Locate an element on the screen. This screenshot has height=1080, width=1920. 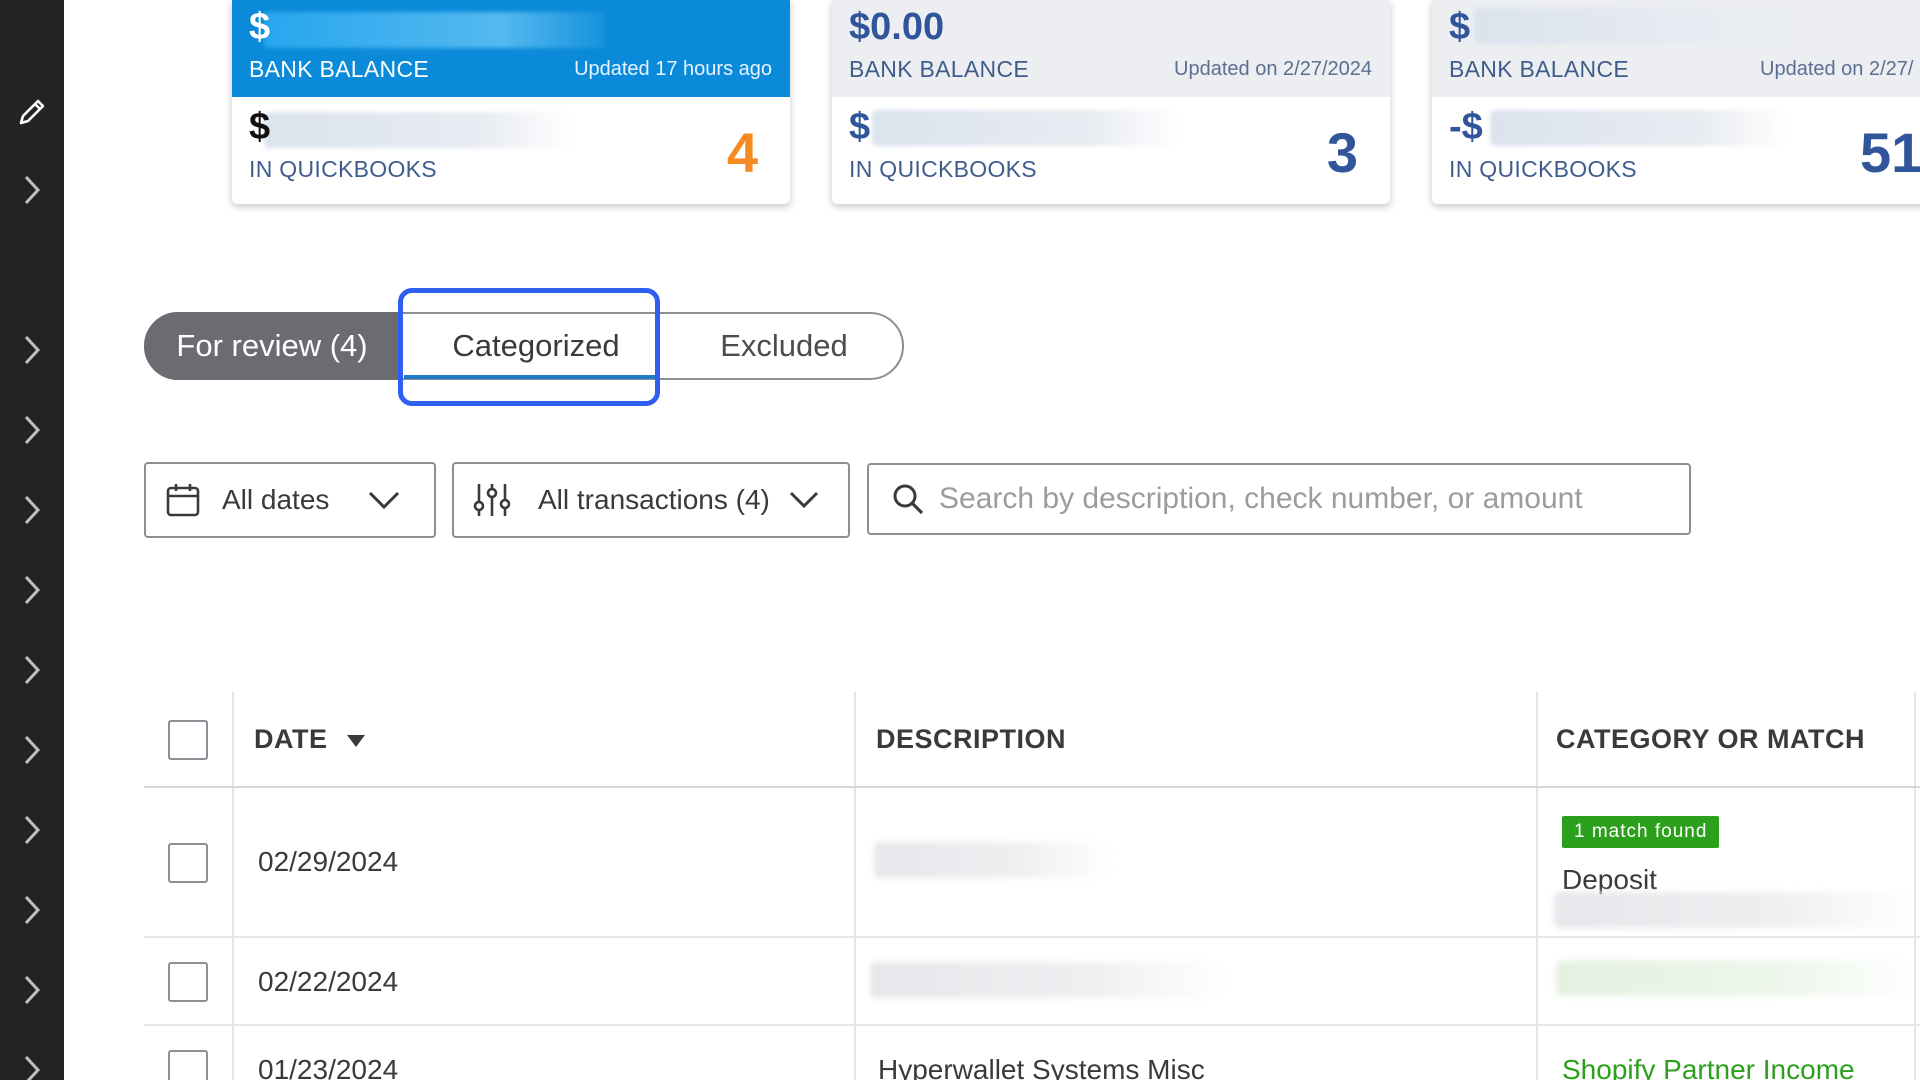
table-row: 02/29/2024 1 match found Deposit is located at coordinates (1032, 863).